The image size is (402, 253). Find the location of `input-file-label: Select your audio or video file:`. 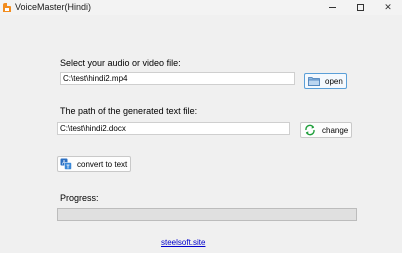

input-file-label: Select your audio or video file: is located at coordinates (120, 63).